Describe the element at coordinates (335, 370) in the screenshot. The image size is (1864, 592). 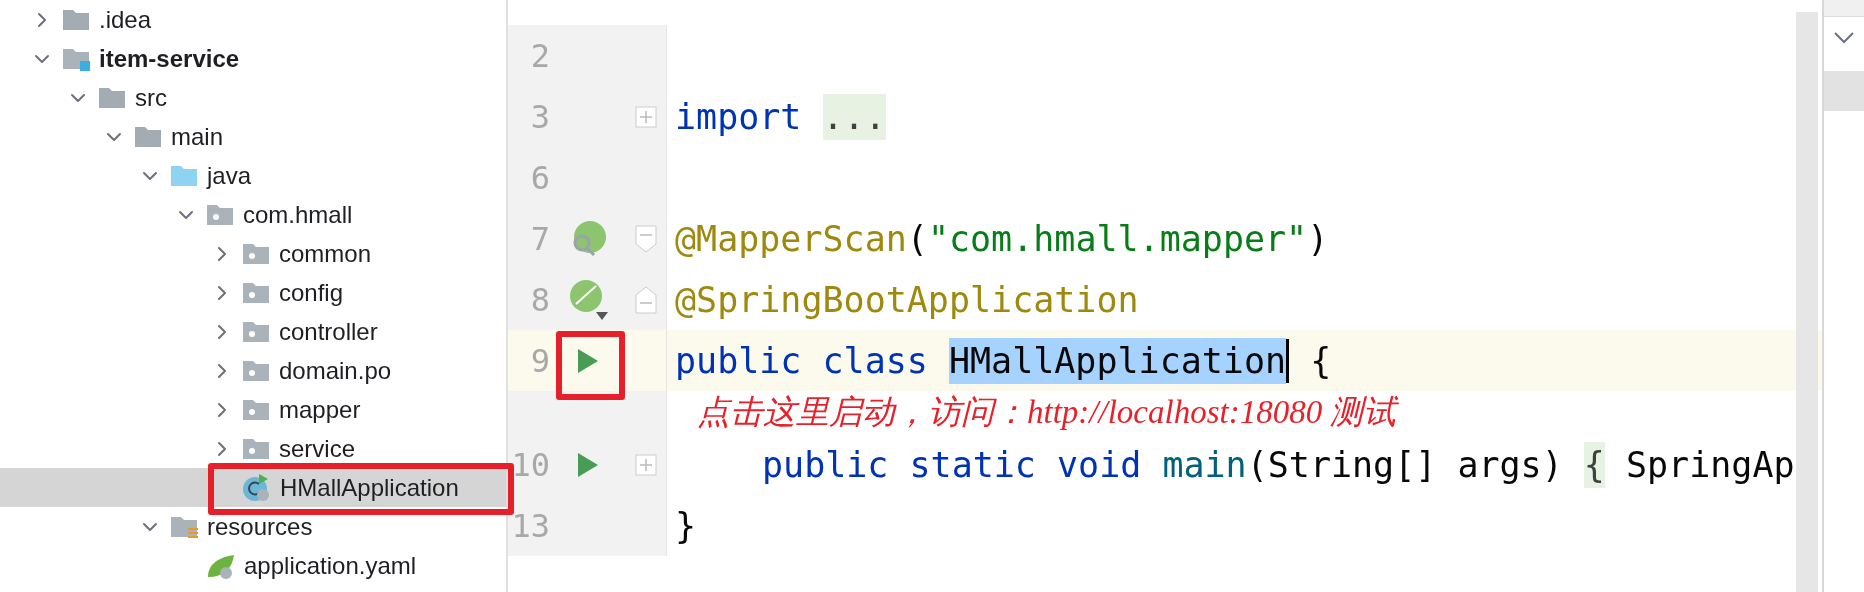
I see `tree-item-label: domain.po` at that location.